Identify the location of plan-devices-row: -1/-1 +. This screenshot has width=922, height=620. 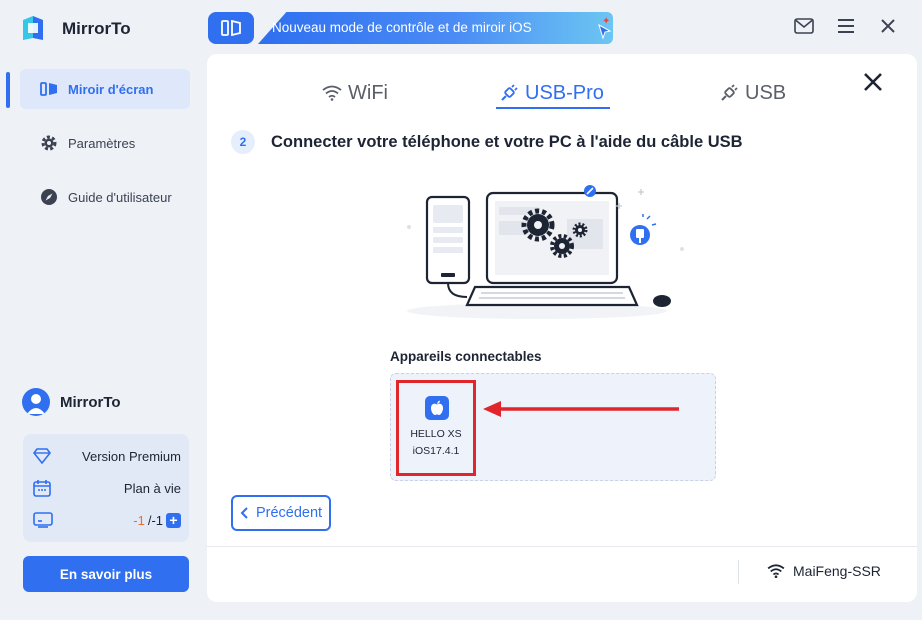
(107, 520).